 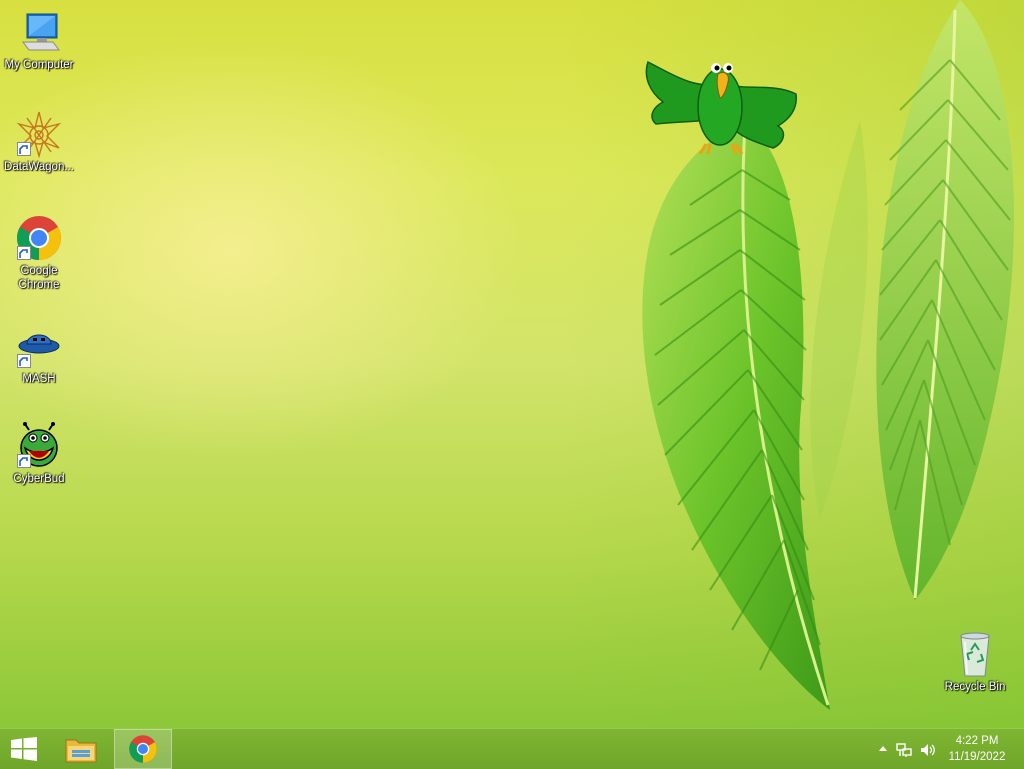 I want to click on computer-icon, so click(x=39, y=32).